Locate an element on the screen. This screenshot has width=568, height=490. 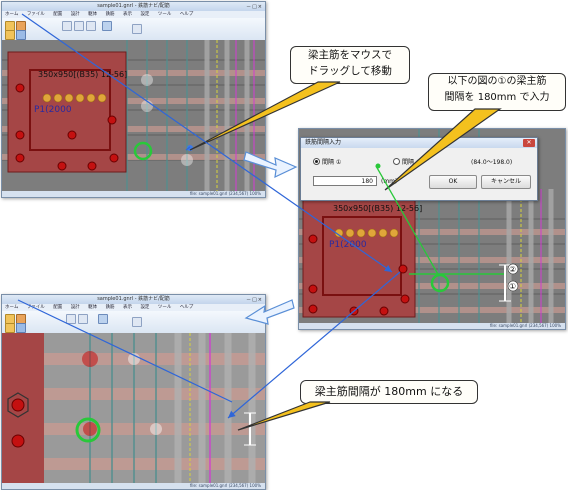
spacing-input: 180 is located at coordinates (345, 181).